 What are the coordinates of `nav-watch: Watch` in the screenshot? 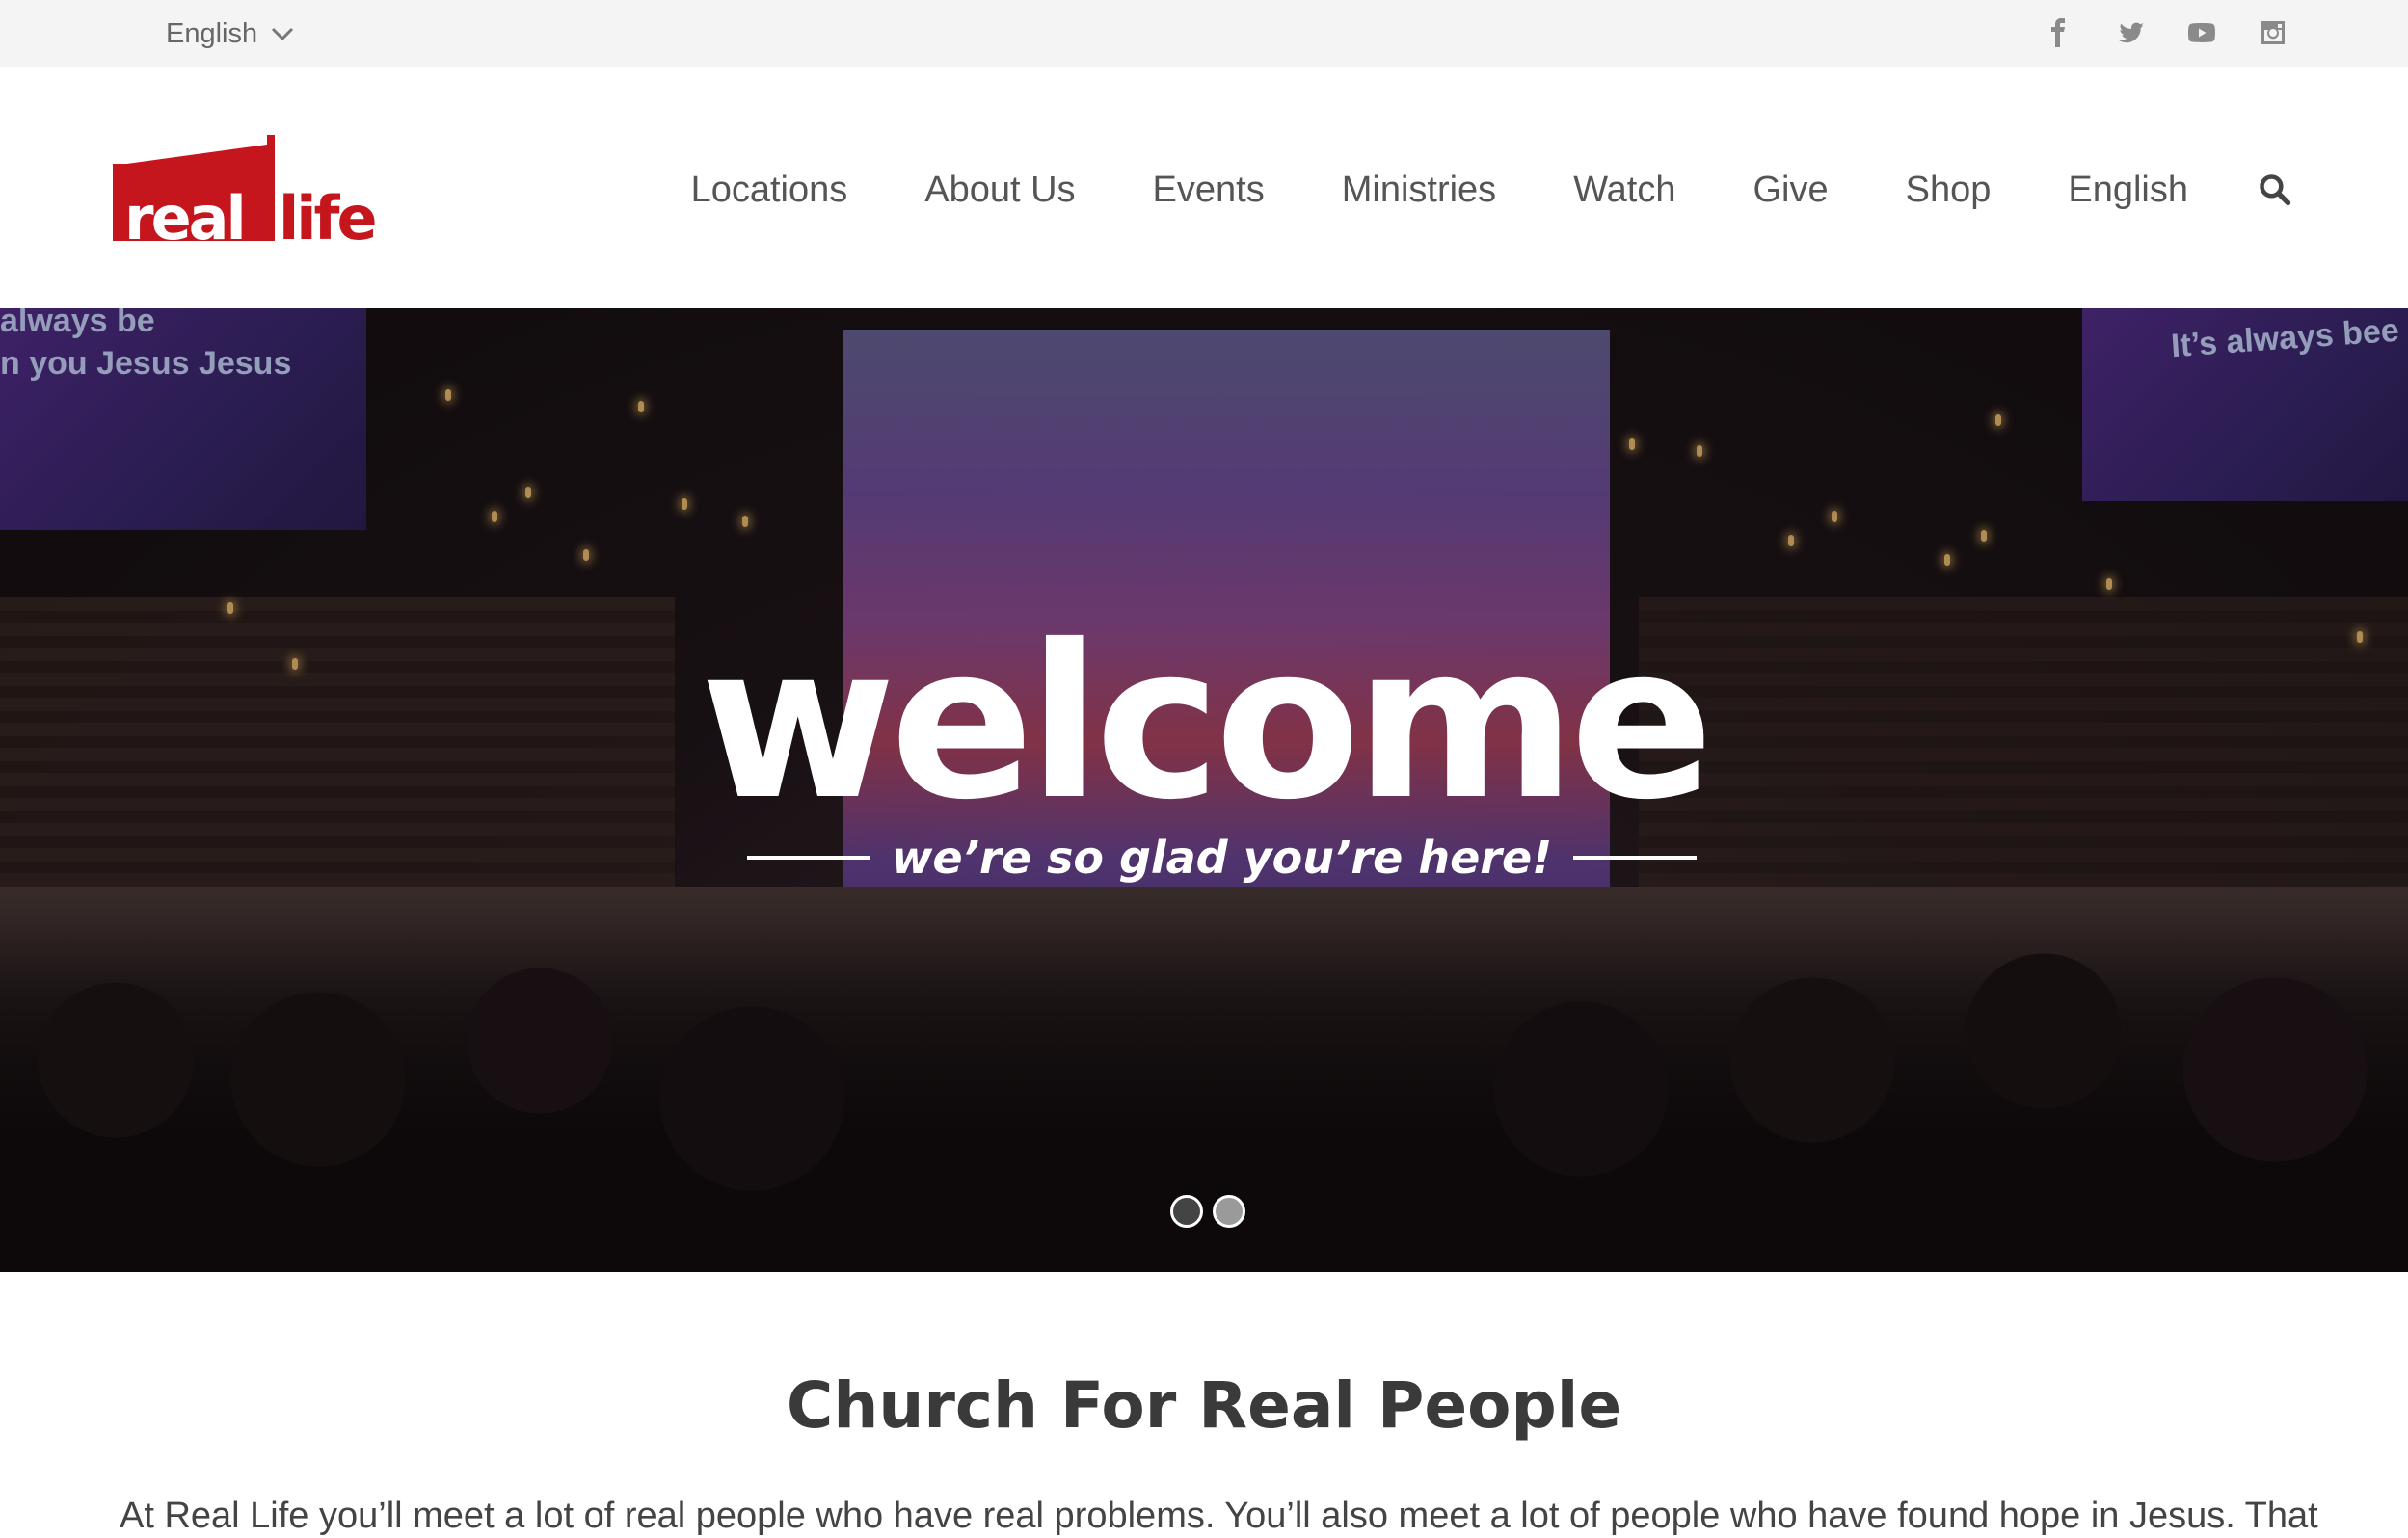 It's located at (1624, 190).